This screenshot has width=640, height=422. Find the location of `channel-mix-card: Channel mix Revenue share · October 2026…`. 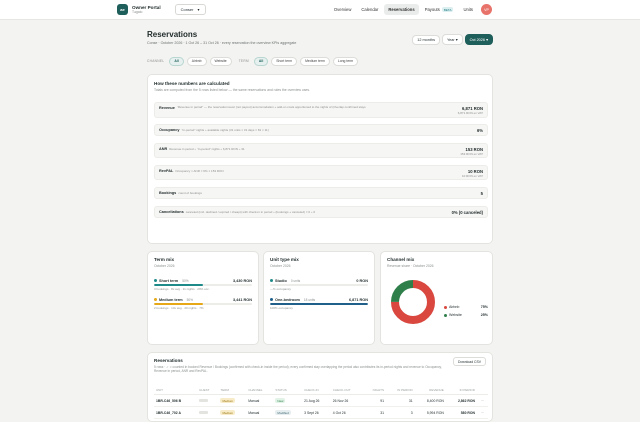

channel-mix-card: Channel mix Revenue share · October 2026… is located at coordinates (436, 298).